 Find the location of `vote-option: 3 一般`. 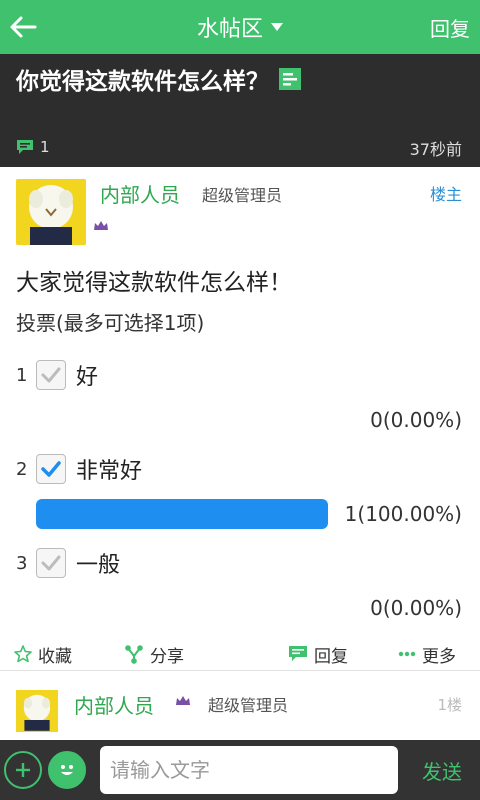

vote-option: 3 一般 is located at coordinates (241, 563).